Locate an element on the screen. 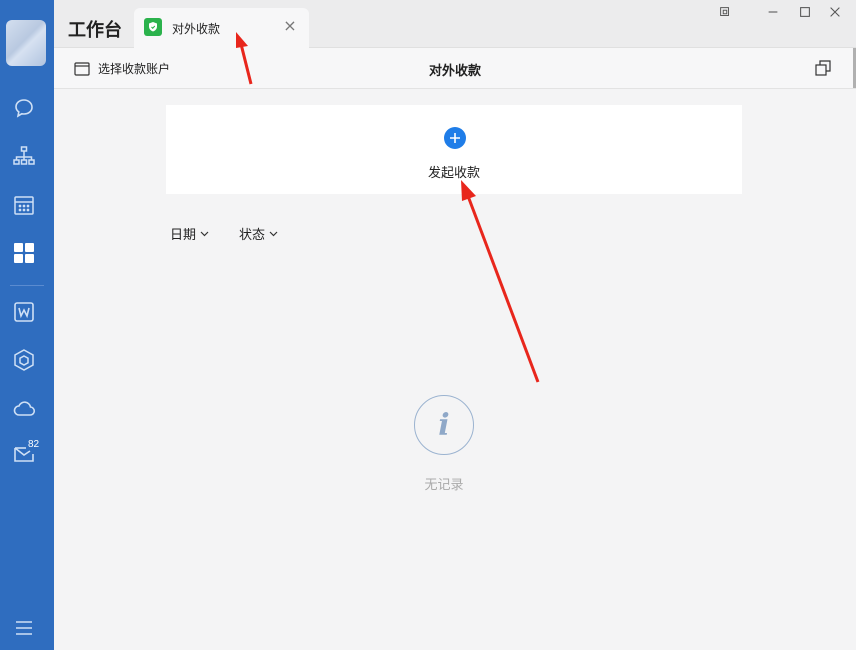 The image size is (856, 650). status-filter-dropdown: 状态 is located at coordinates (258, 233).